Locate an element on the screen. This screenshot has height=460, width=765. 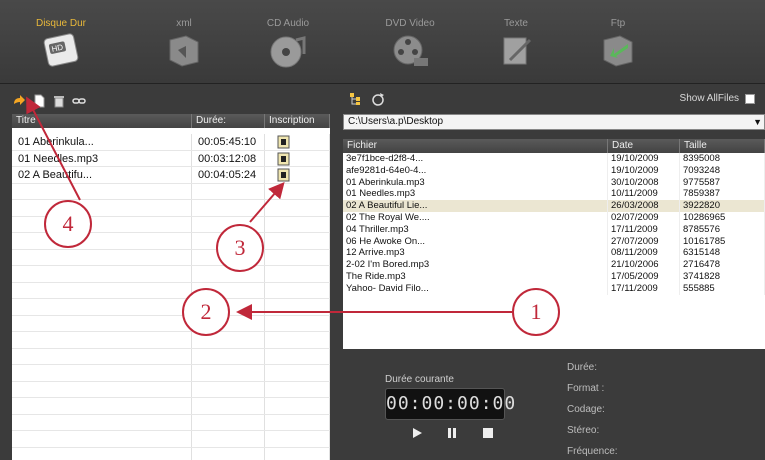
callout-4: 4 is located at coordinates (68, 224).